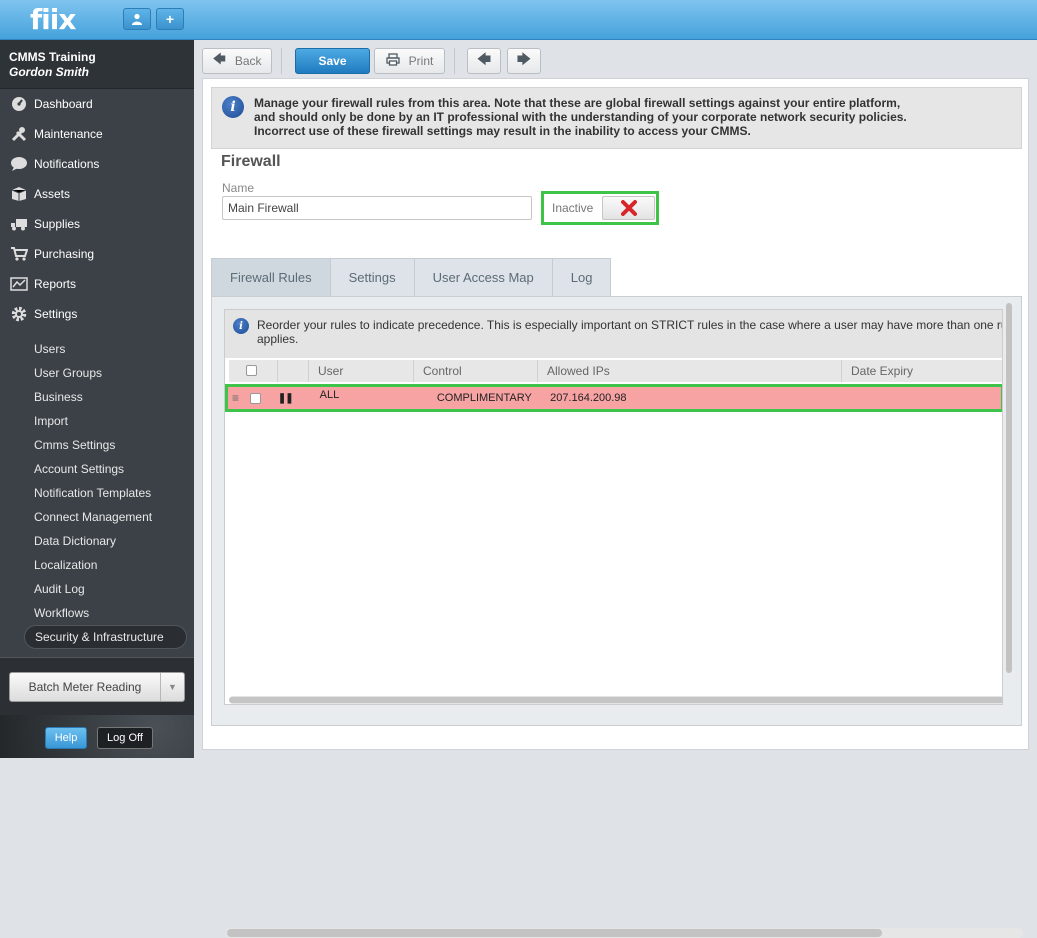 This screenshot has height=938, width=1037. Describe the element at coordinates (170, 19) in the screenshot. I see `add-button: +` at that location.